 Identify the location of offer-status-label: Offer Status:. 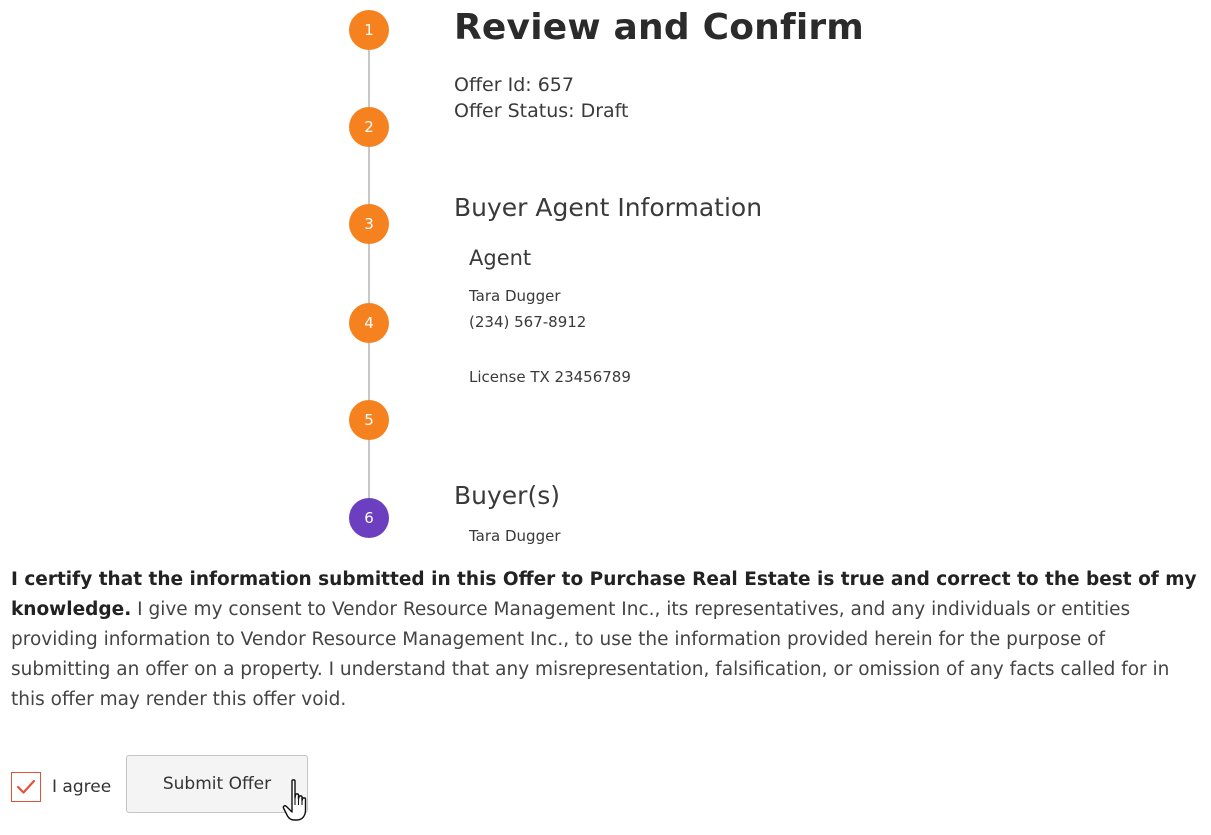
(514, 111).